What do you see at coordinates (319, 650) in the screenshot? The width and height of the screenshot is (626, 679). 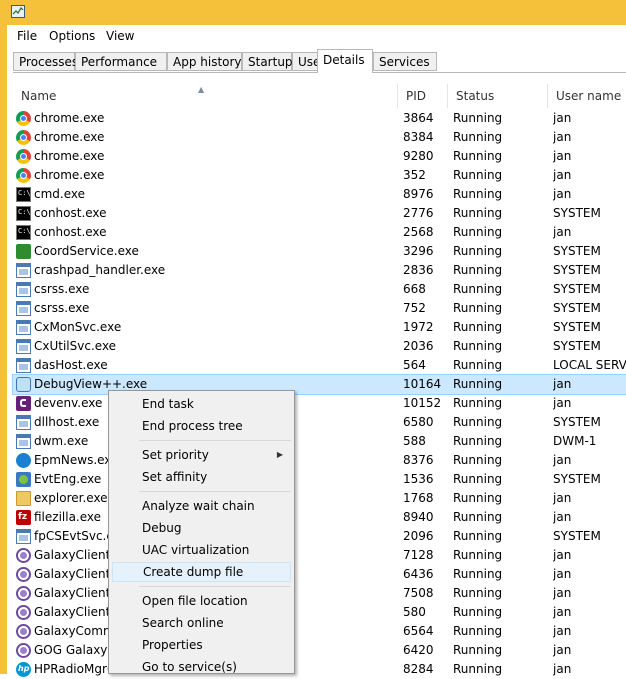 I see `table-row: GOG Galaxy N 6420 Running jan` at bounding box center [319, 650].